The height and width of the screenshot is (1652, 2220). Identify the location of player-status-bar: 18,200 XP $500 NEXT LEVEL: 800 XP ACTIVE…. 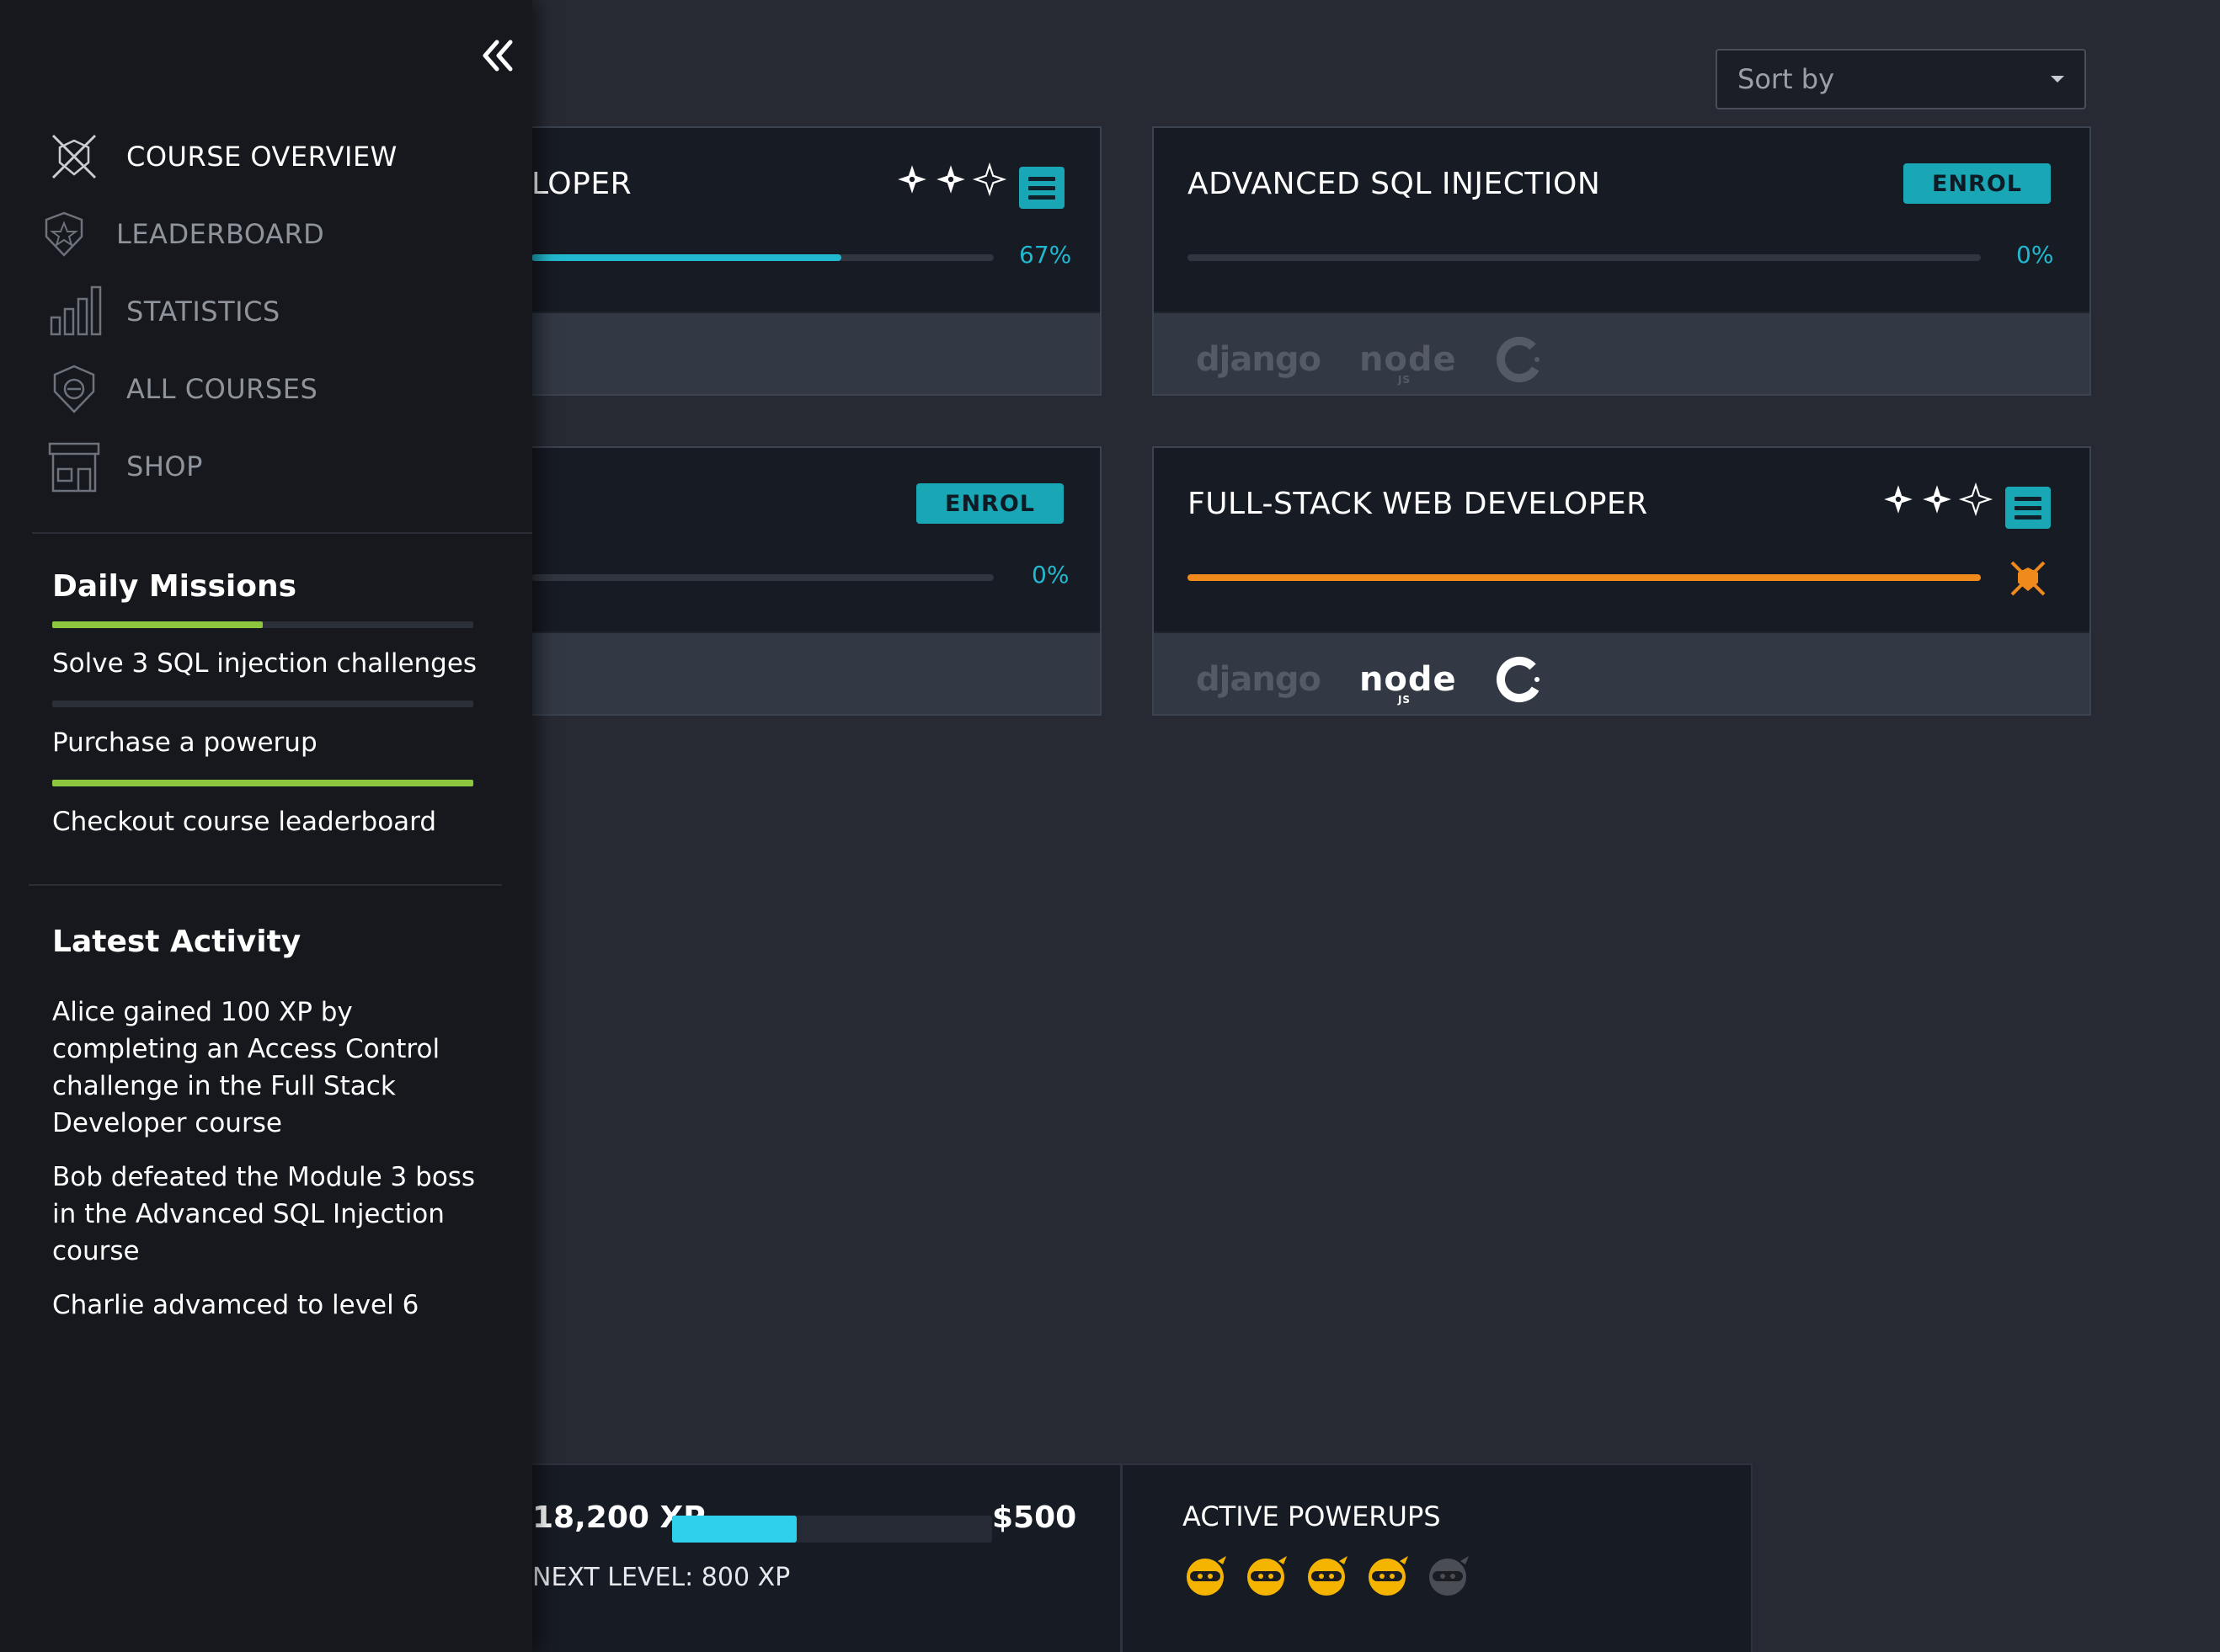
(1142, 1557).